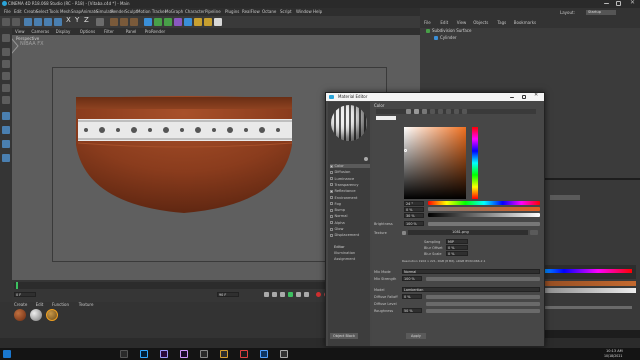 The height and width of the screenshot is (360, 640). Describe the element at coordinates (350, 166) in the screenshot. I see `channel-item-color: Color` at that location.